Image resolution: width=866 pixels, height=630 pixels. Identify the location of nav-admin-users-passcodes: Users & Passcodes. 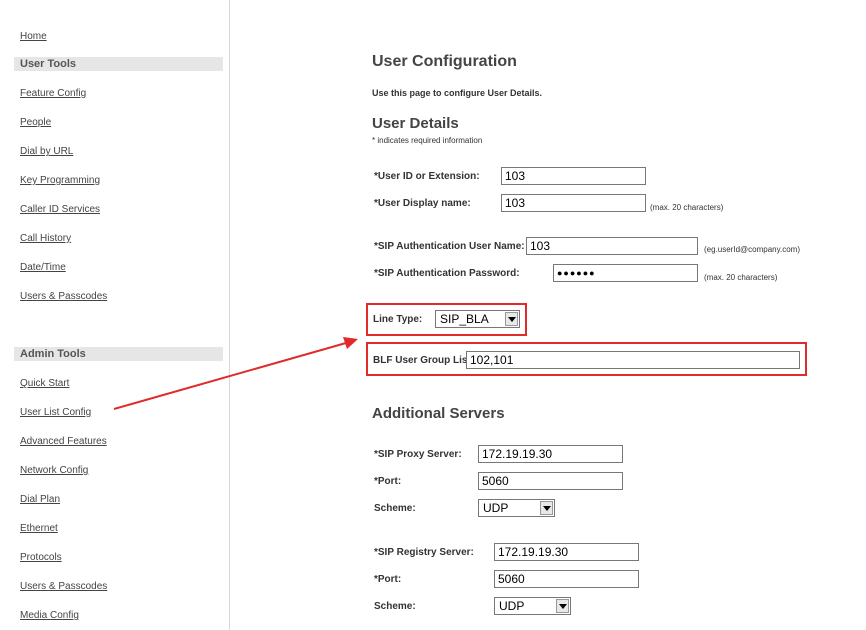
(63, 586).